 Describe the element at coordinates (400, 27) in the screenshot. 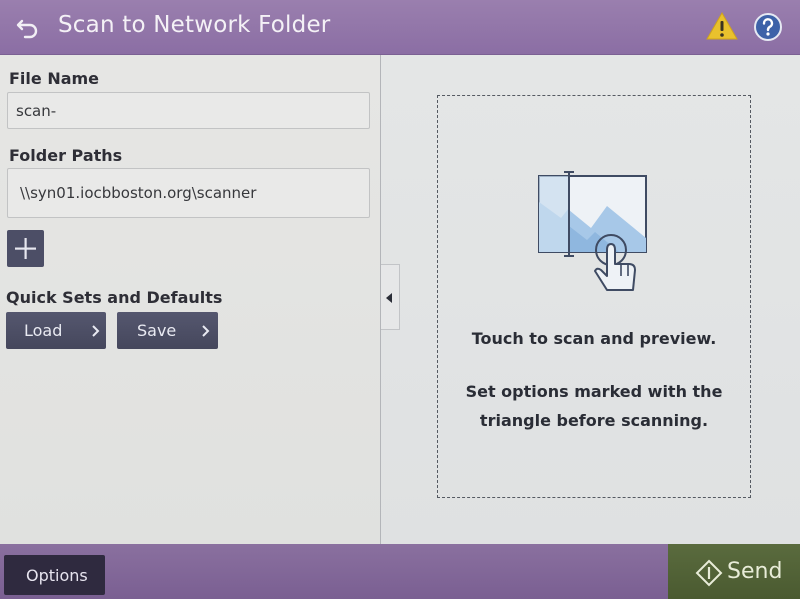

I see `header-bar: Scan to Network Folder` at that location.